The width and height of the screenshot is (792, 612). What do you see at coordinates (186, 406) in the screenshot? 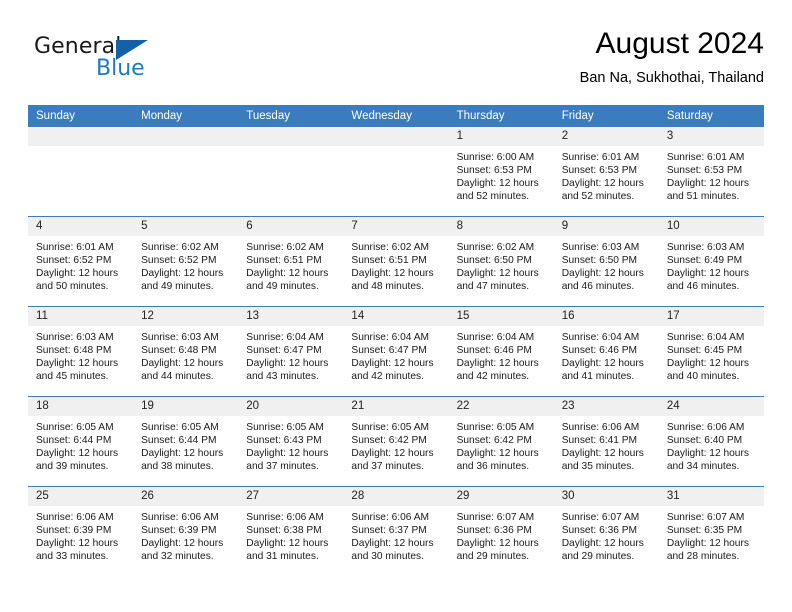
I see `day-number: 19` at bounding box center [186, 406].